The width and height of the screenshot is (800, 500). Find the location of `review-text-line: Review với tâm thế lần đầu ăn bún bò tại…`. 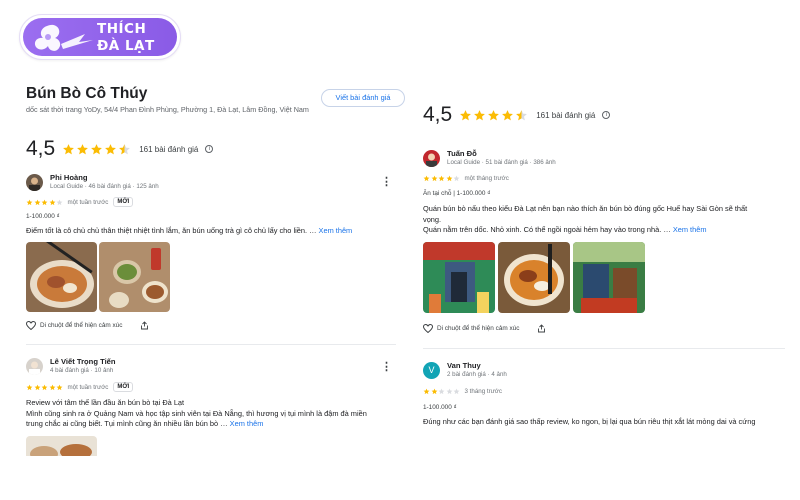

review-text-line: Review với tâm thế lần đầu ăn bún bò tại… is located at coordinates (105, 402).